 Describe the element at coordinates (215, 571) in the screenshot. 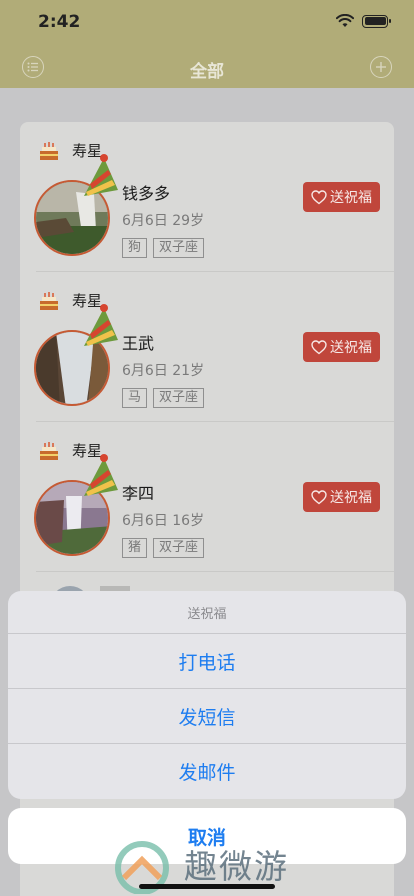

I see `divider` at that location.